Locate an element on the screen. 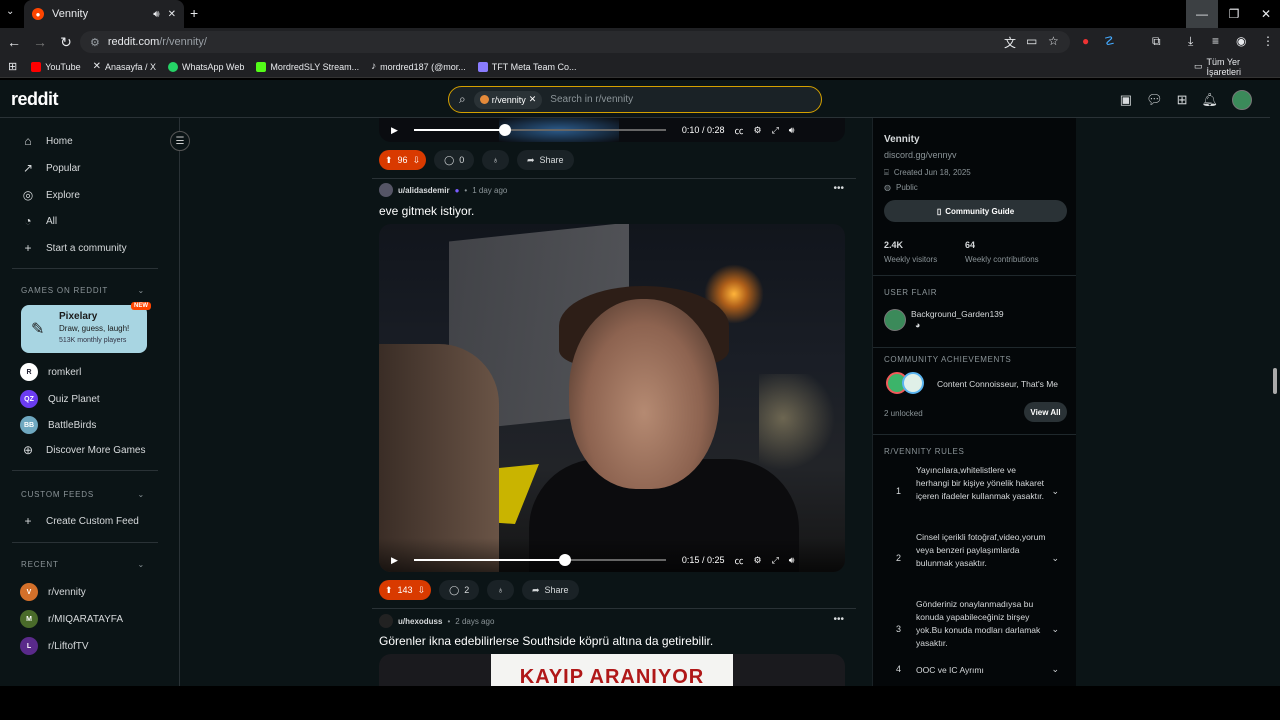  reading-list-icon: ≡ is located at coordinates (1215, 41).